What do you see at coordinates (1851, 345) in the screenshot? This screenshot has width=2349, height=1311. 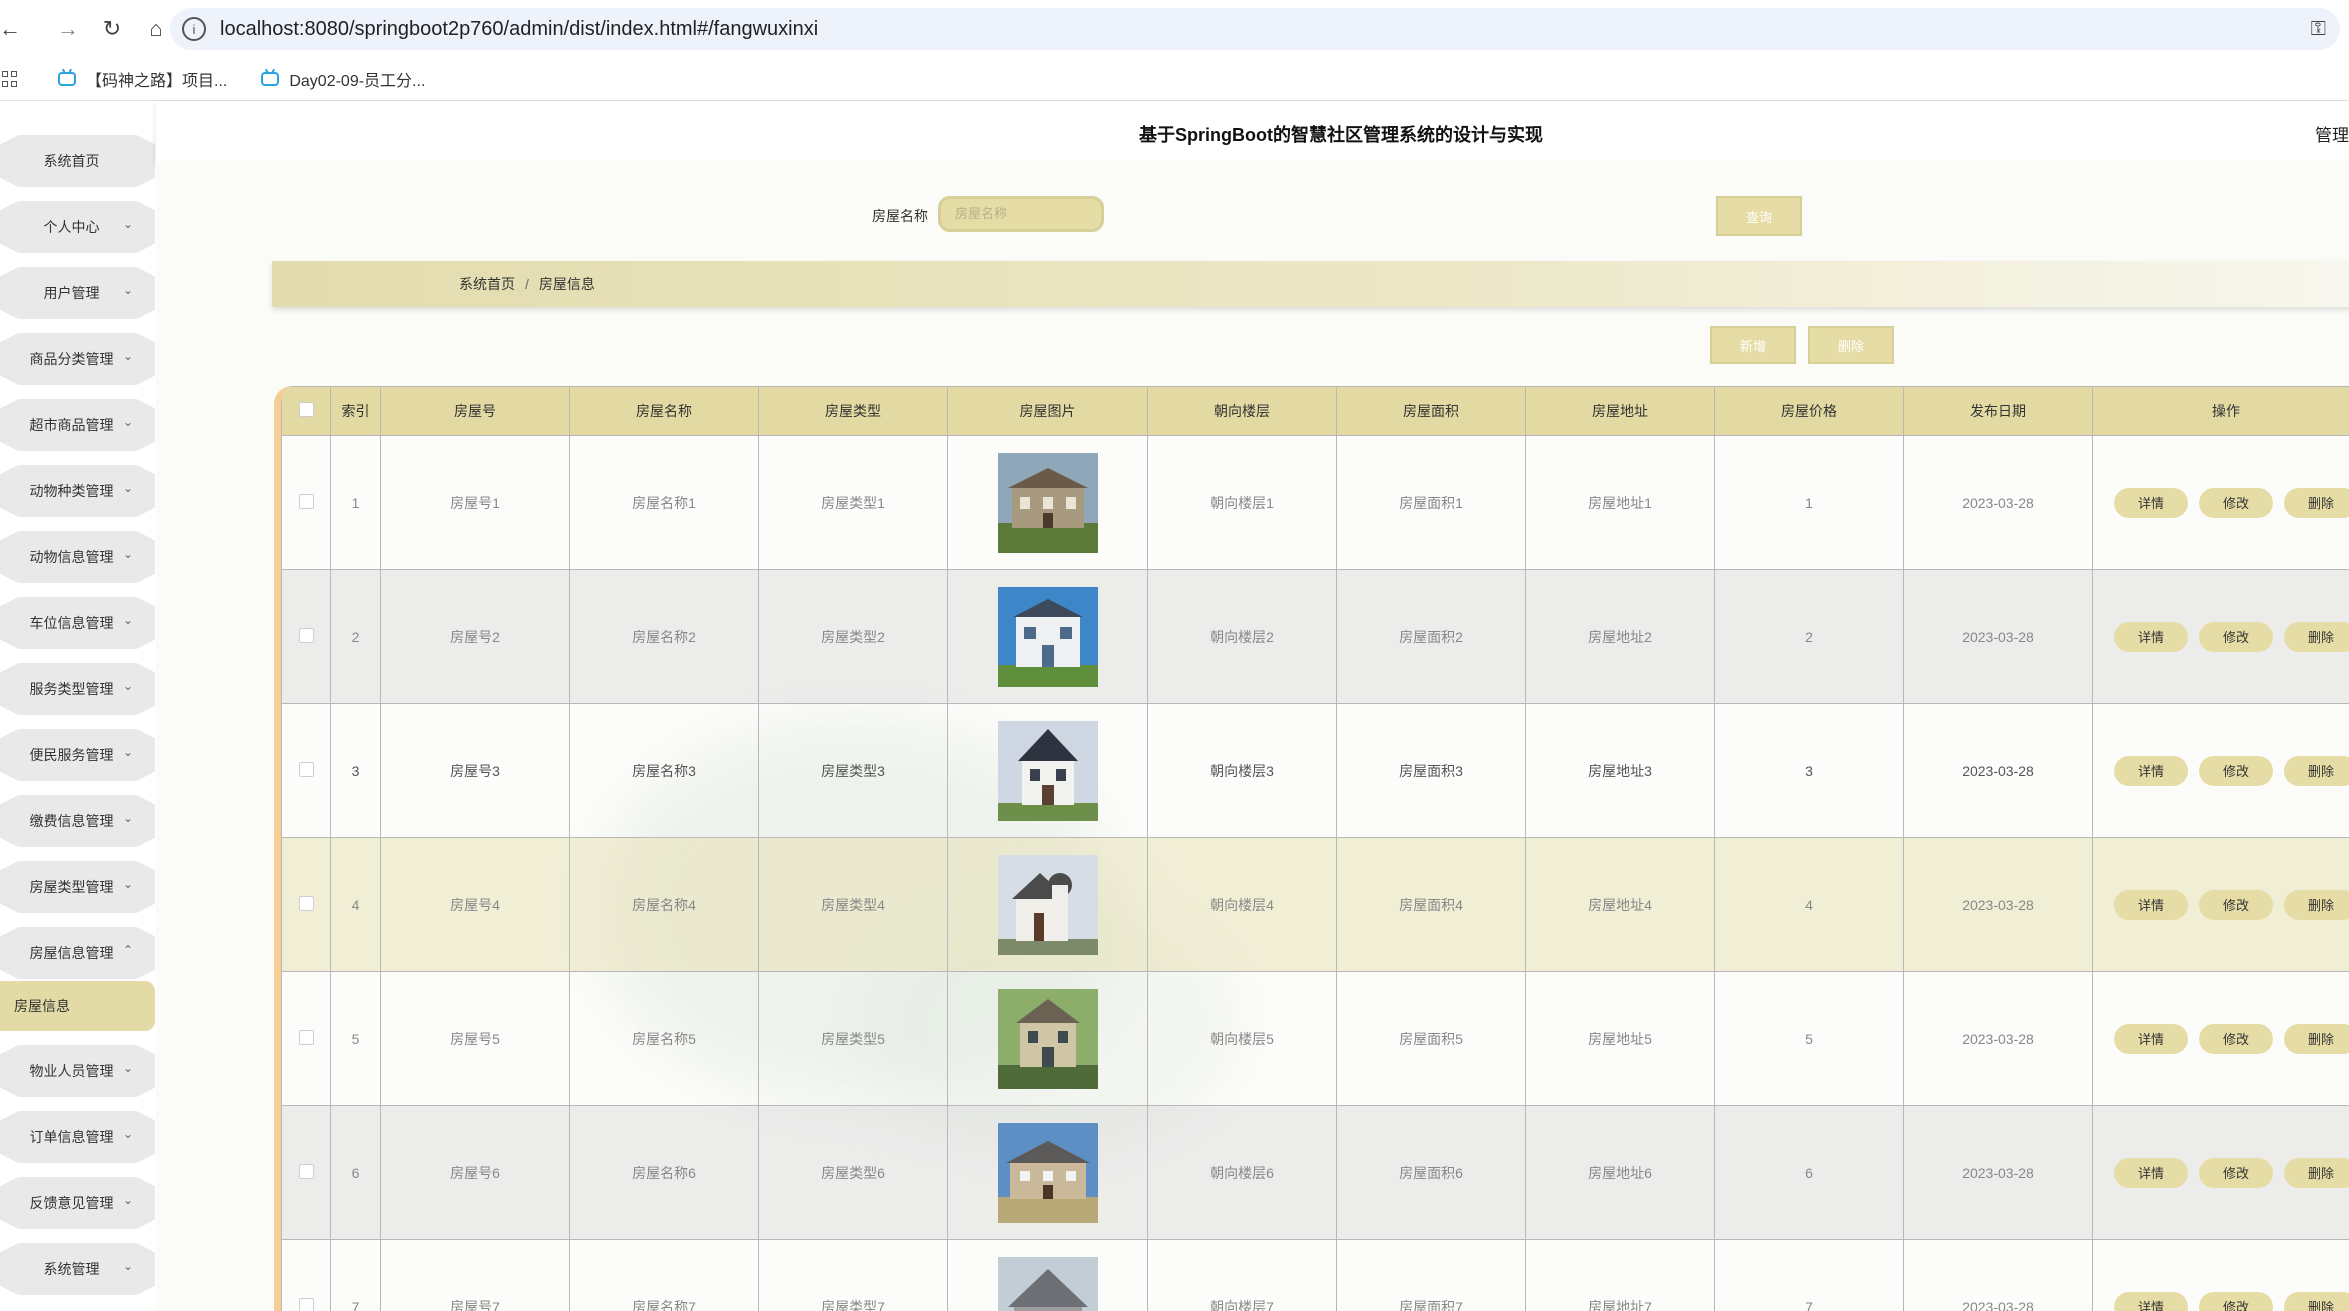 I see `batch-delete-button: 删除` at bounding box center [1851, 345].